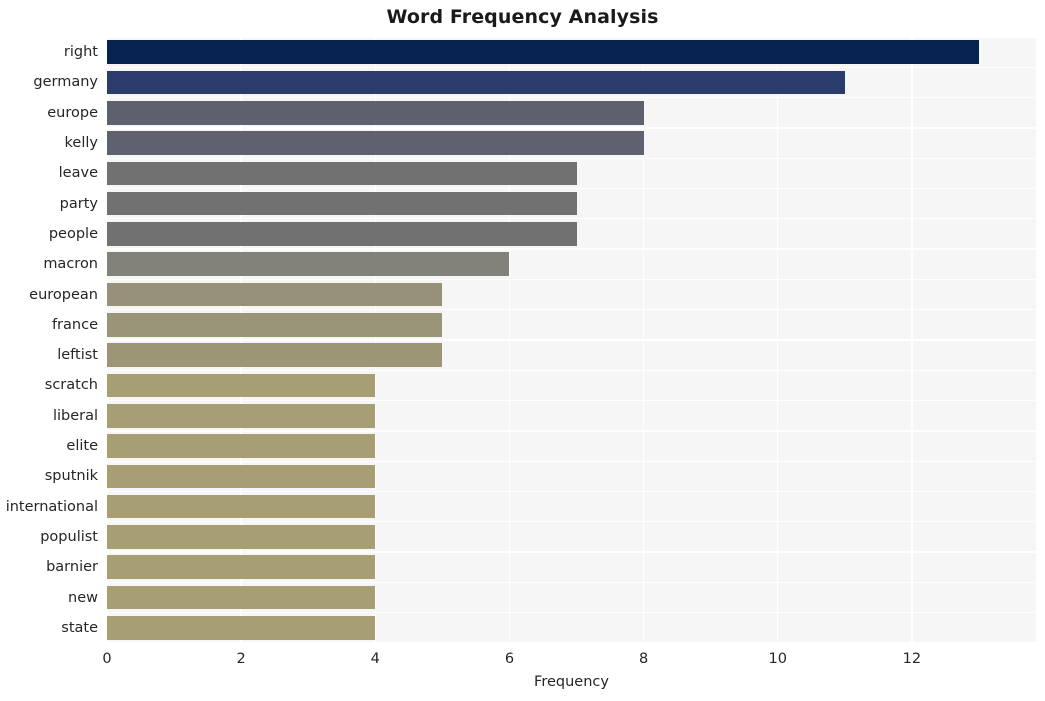  What do you see at coordinates (73, 233) in the screenshot?
I see `y-tick-label: people` at bounding box center [73, 233].